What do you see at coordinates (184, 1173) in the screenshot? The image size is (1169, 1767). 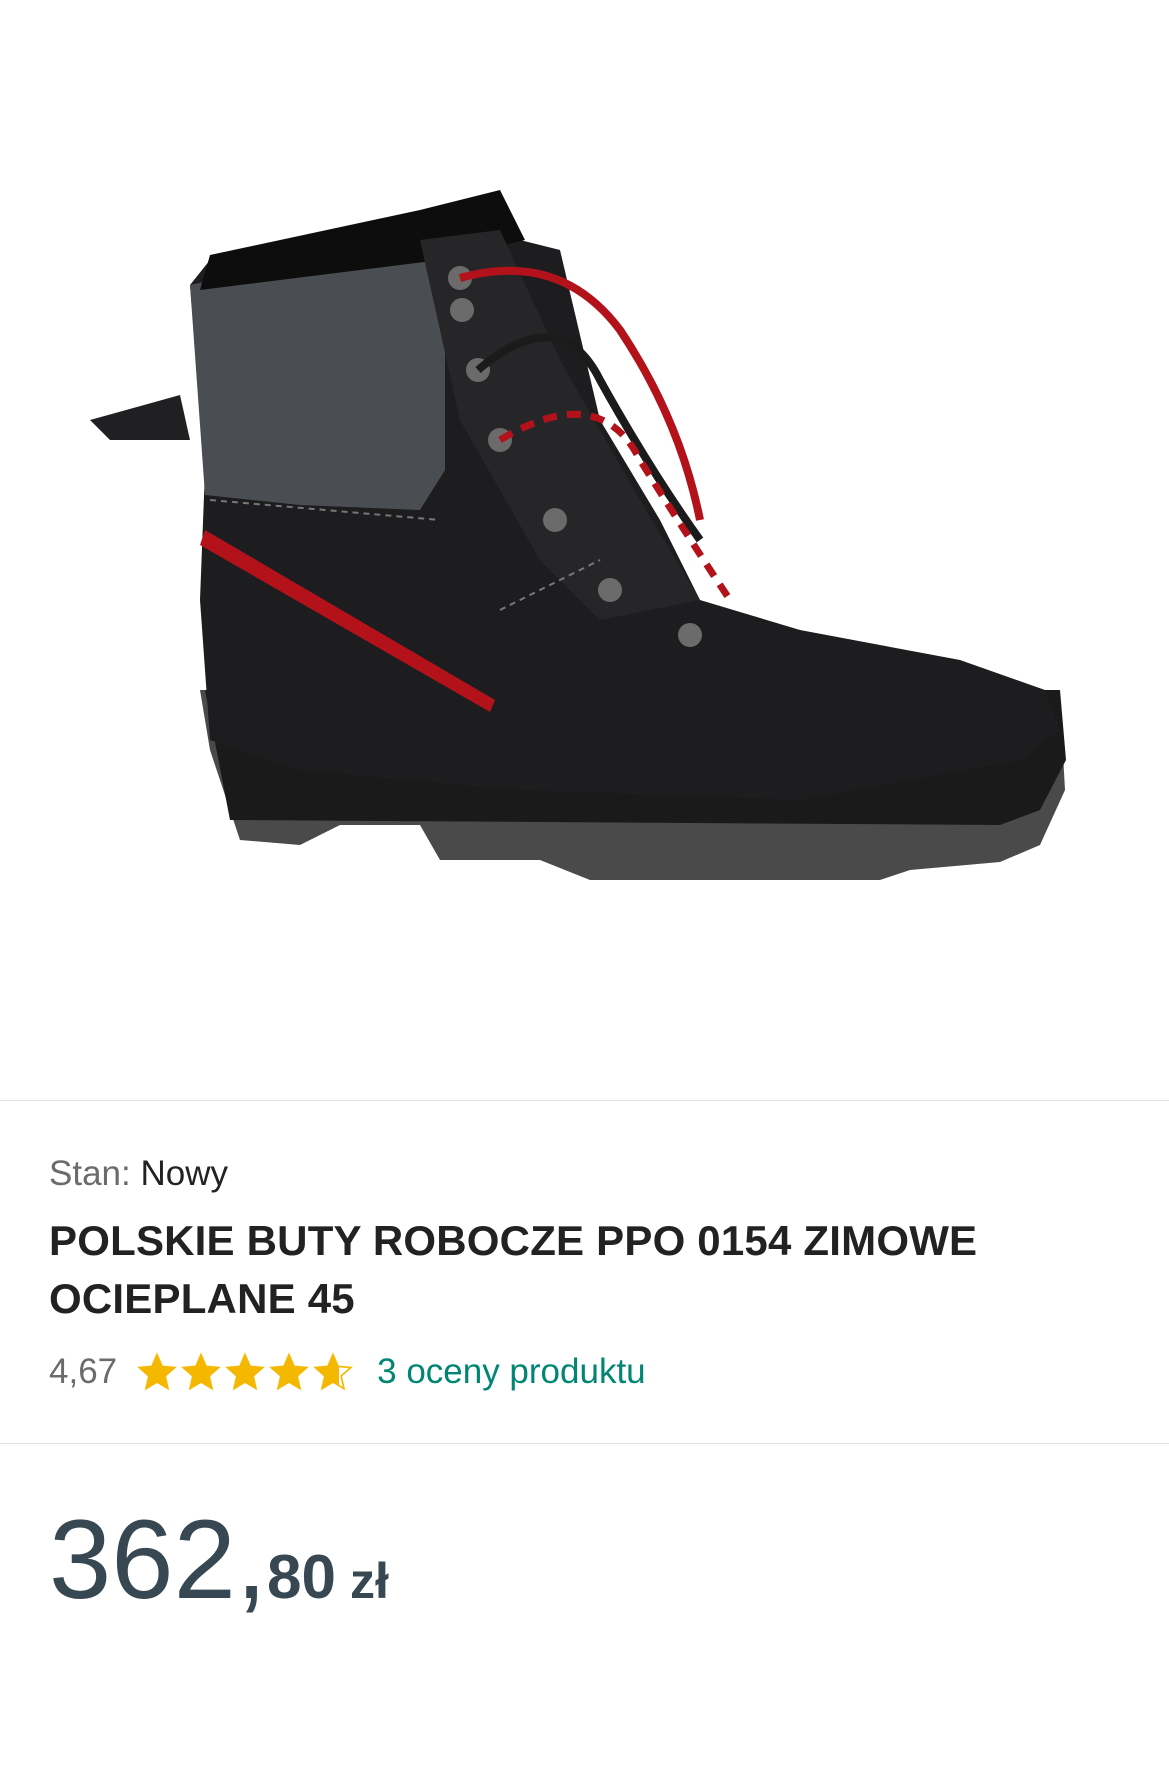 I see `condition-value: Nowy` at bounding box center [184, 1173].